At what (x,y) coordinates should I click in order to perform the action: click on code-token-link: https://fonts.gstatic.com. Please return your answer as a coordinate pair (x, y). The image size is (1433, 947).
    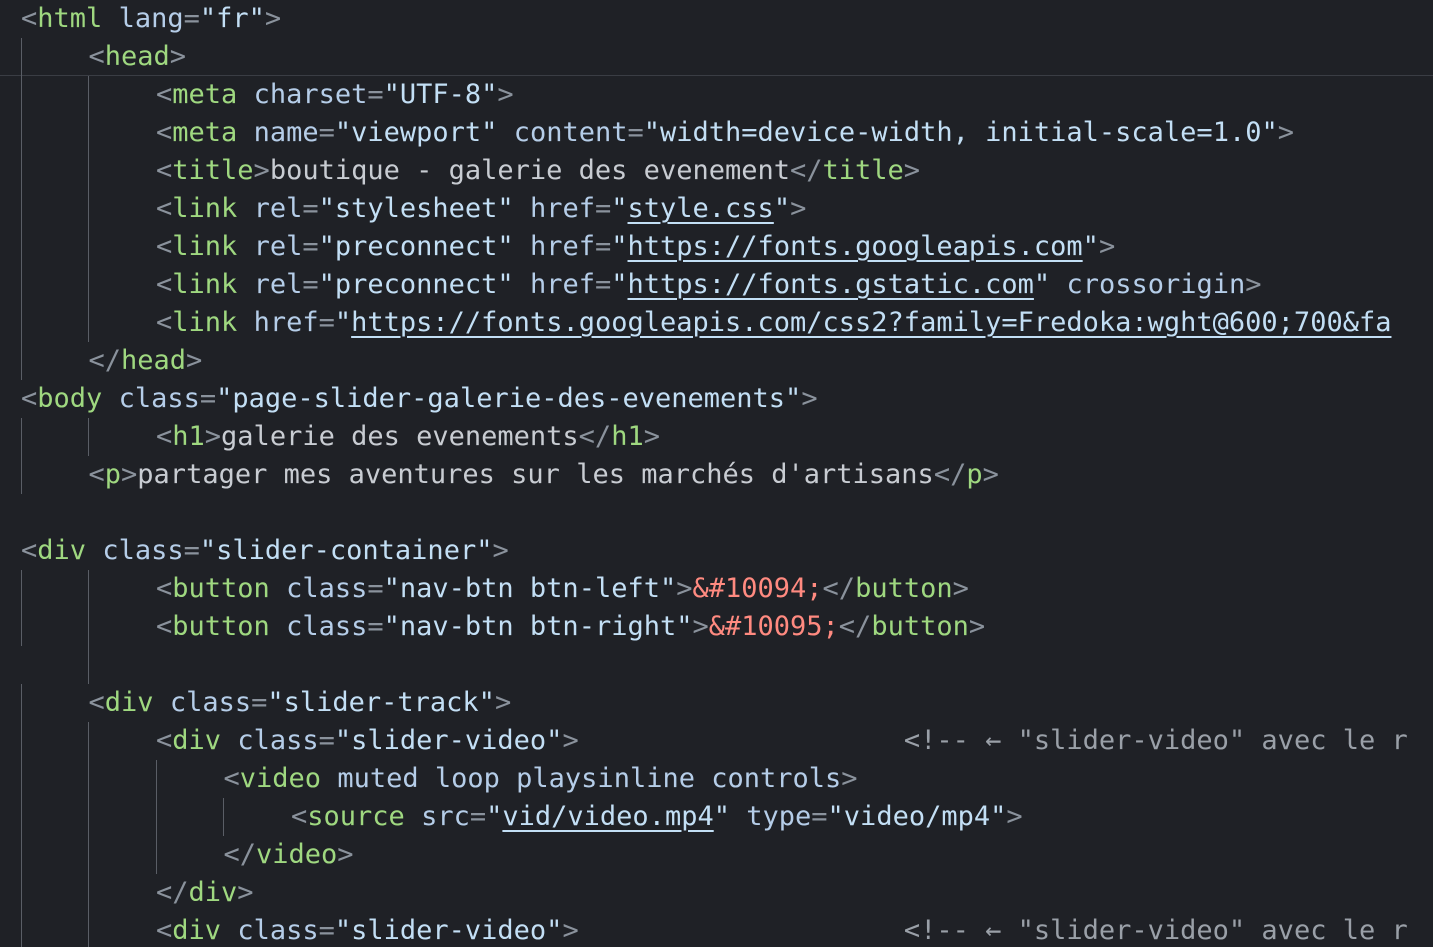
    Looking at the image, I should click on (831, 284).